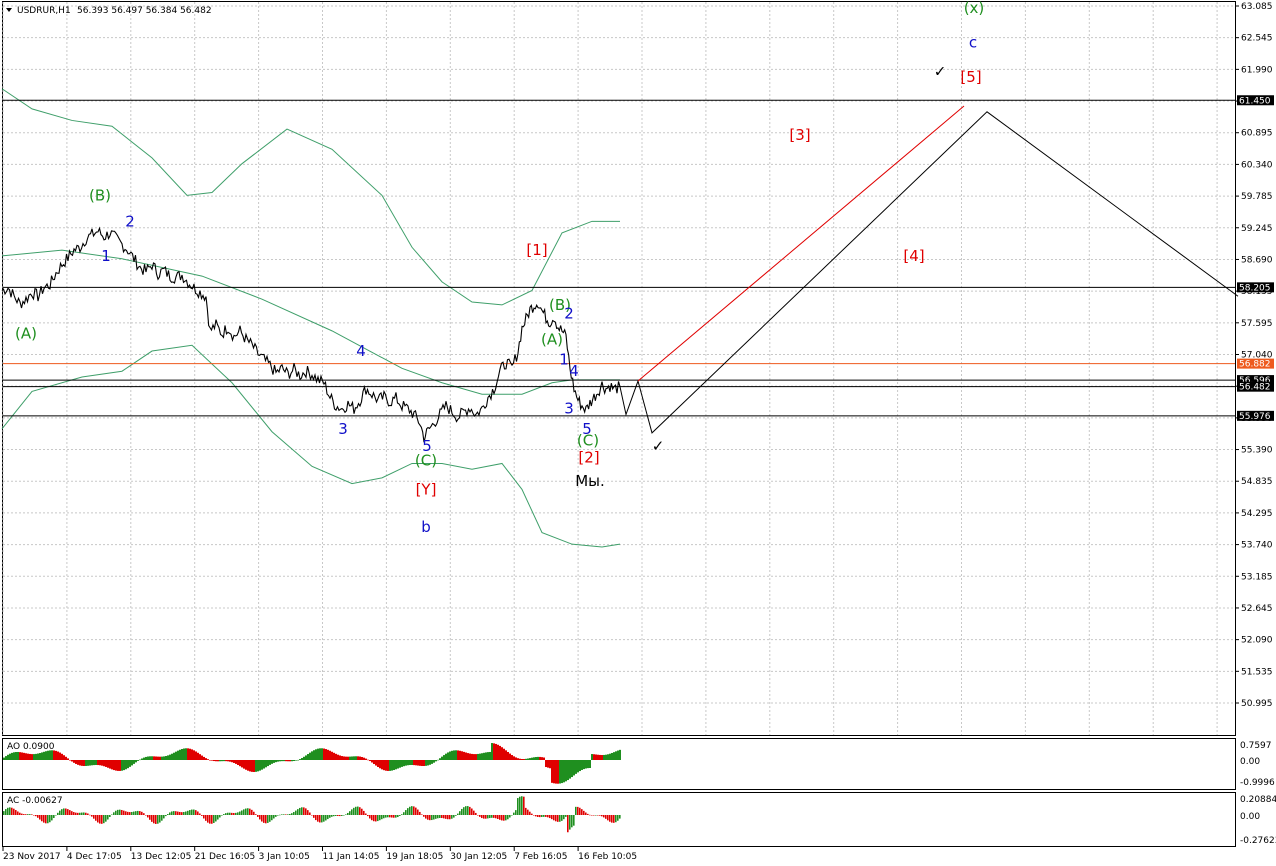 The image size is (1276, 866). I want to click on price-tick-label: 51.535, so click(1257, 672).